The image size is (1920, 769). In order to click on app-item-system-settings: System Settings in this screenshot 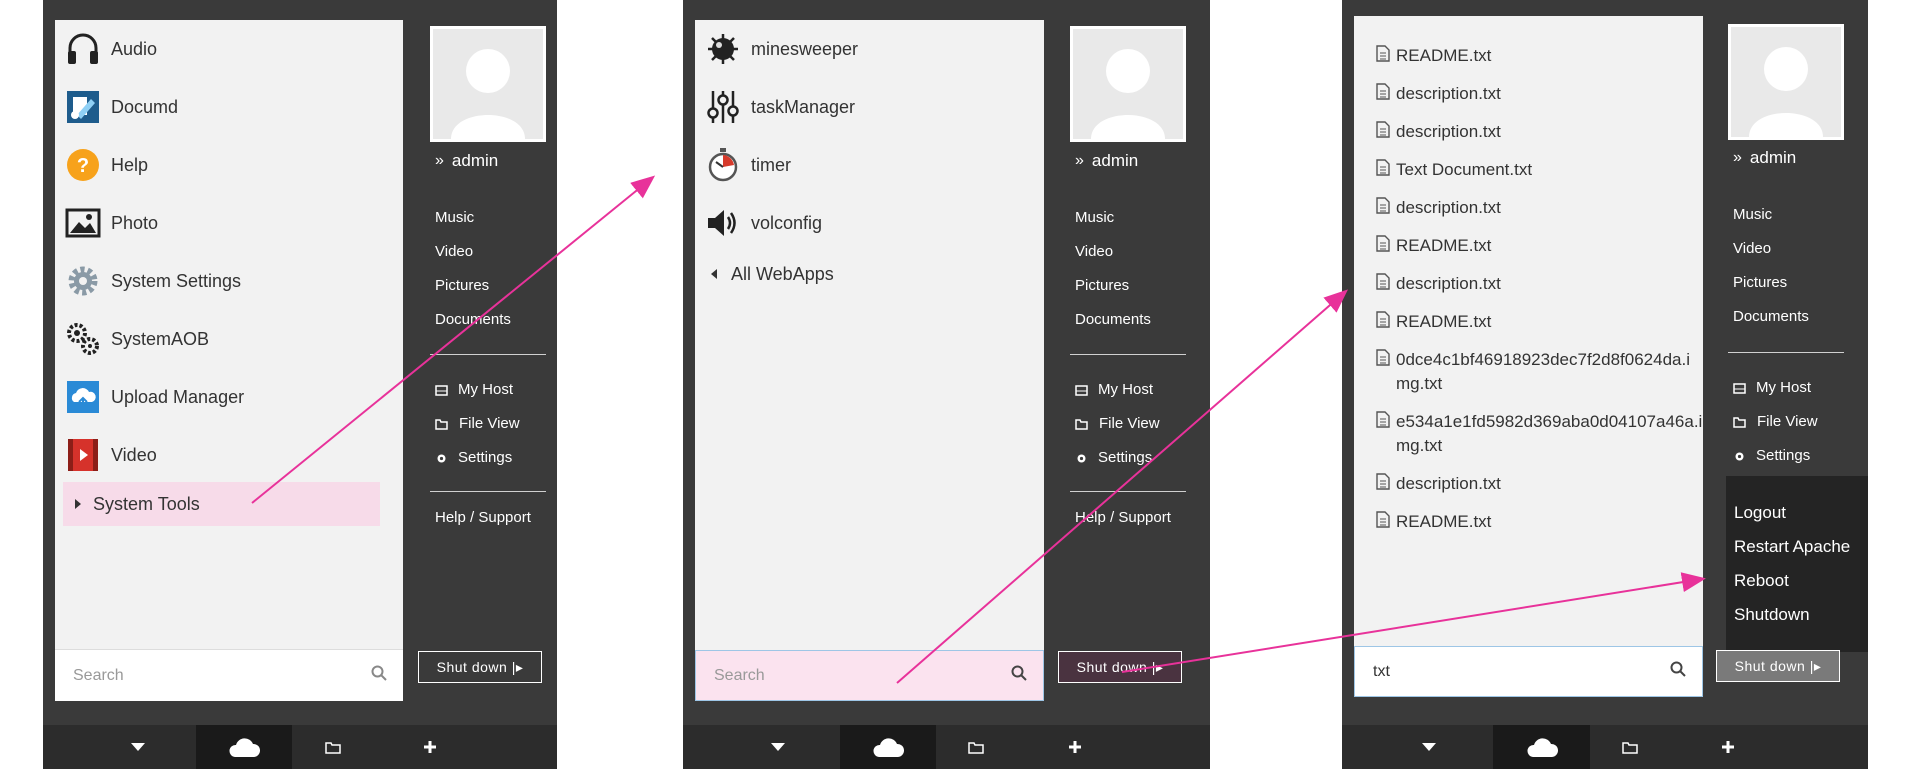, I will do `click(229, 281)`.